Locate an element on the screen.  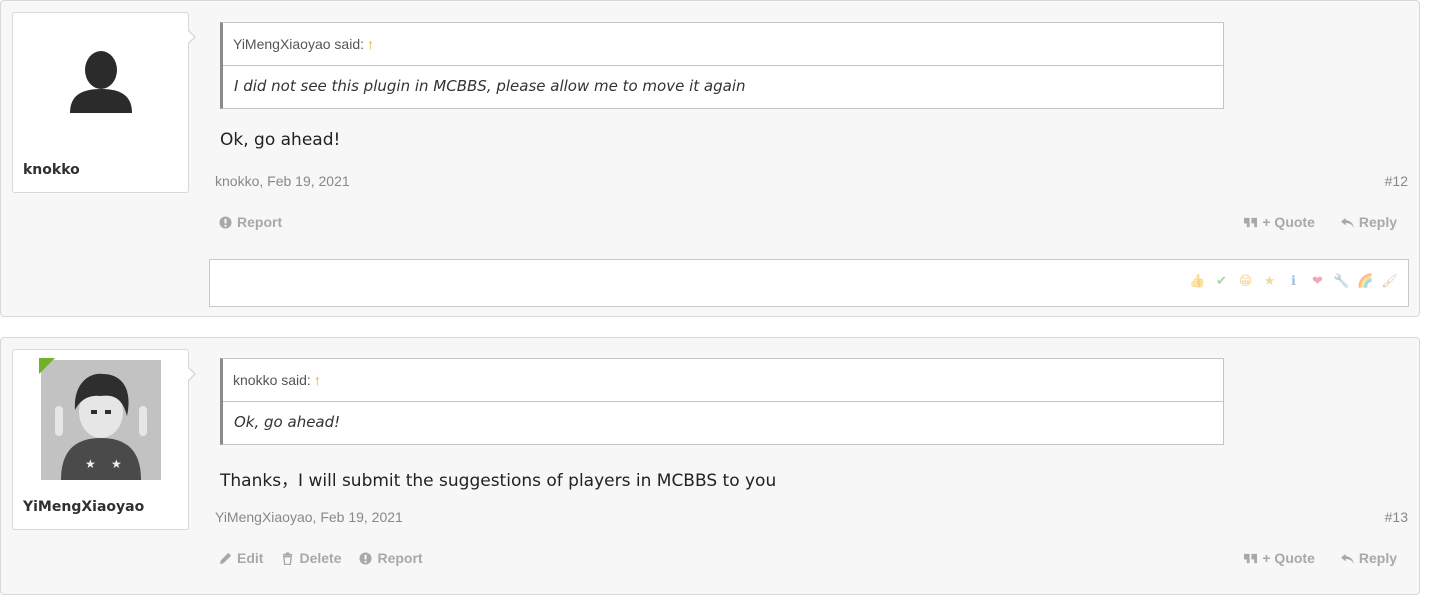
laugh-icon: 😁 is located at coordinates (1245, 281).